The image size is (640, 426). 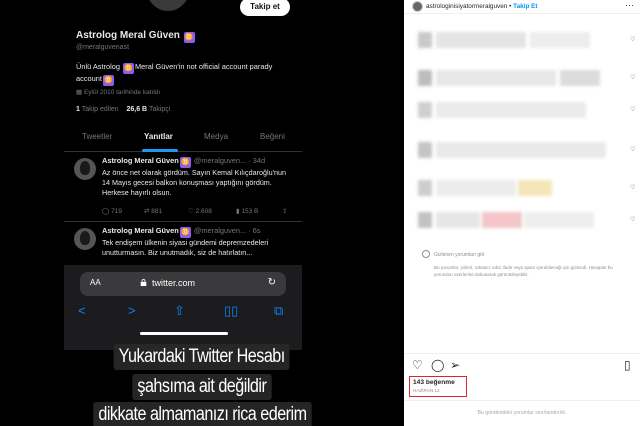 What do you see at coordinates (522, 413) in the screenshot?
I see `comments-limited-notice: Bu gönderideki yorumlar sınırlandırıldı.` at bounding box center [522, 413].